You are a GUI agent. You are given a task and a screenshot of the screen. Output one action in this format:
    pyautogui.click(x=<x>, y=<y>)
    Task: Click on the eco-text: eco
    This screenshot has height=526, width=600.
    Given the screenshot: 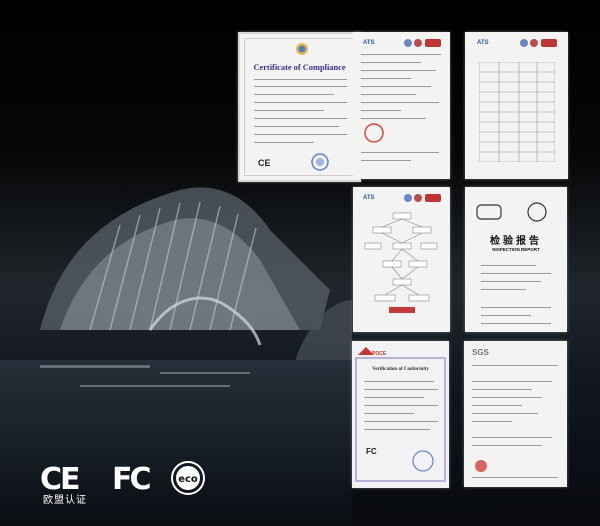 What is the action you would take?
    pyautogui.click(x=188, y=479)
    